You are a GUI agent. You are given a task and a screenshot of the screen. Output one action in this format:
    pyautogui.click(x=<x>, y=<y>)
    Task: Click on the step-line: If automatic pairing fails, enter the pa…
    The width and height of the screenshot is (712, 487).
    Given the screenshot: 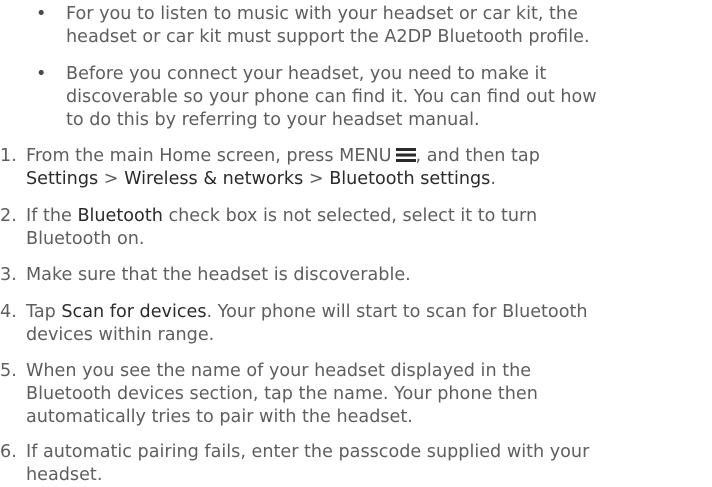 What is the action you would take?
    pyautogui.click(x=308, y=452)
    